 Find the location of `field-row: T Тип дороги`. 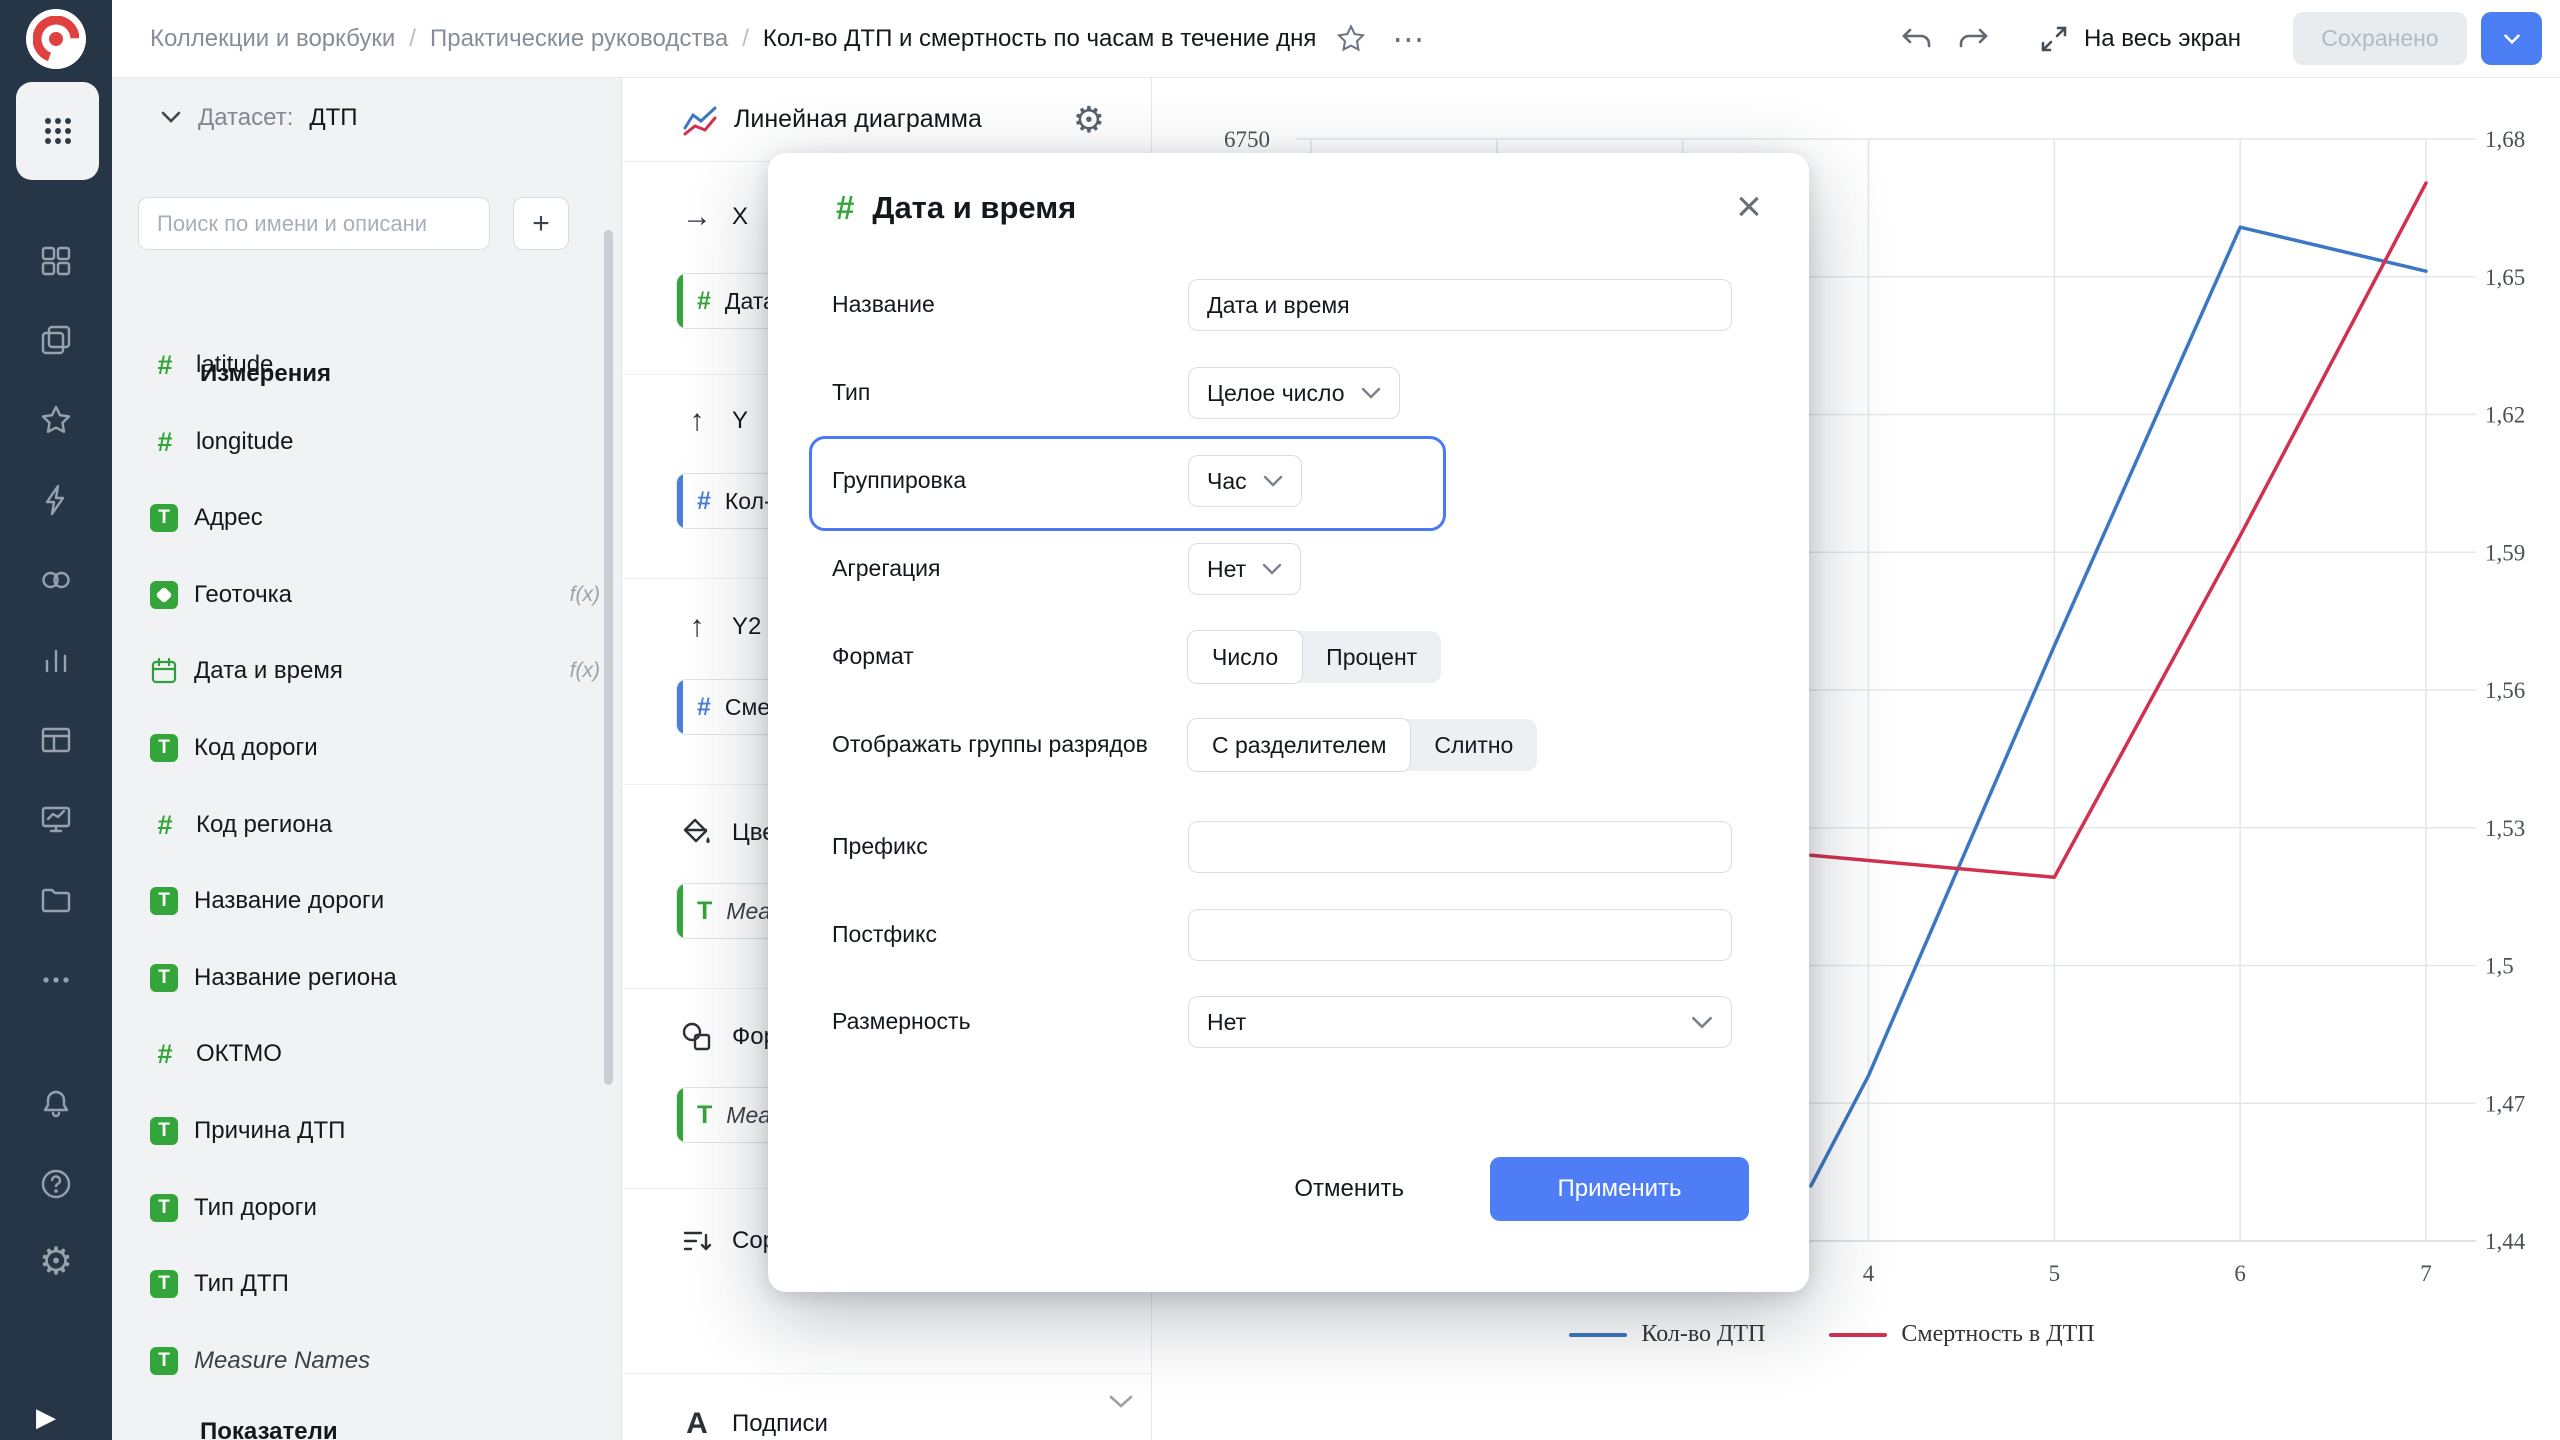

field-row: T Тип дороги is located at coordinates (375, 1208).